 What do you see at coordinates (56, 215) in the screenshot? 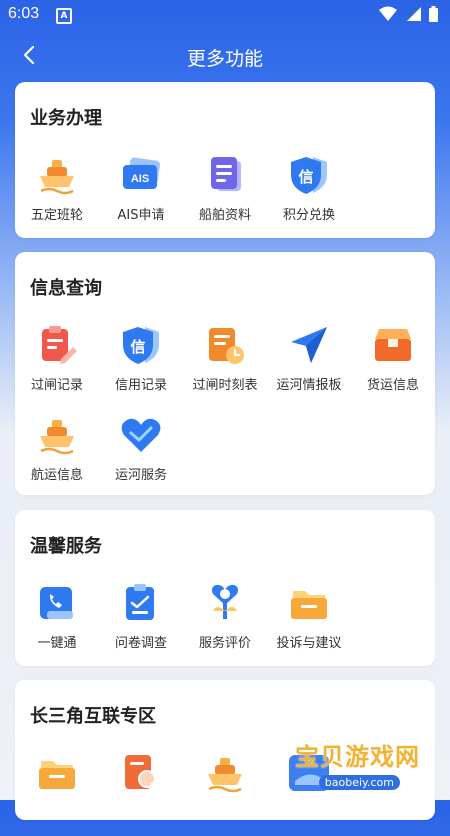
I see `feature-item-label: 五定班轮` at bounding box center [56, 215].